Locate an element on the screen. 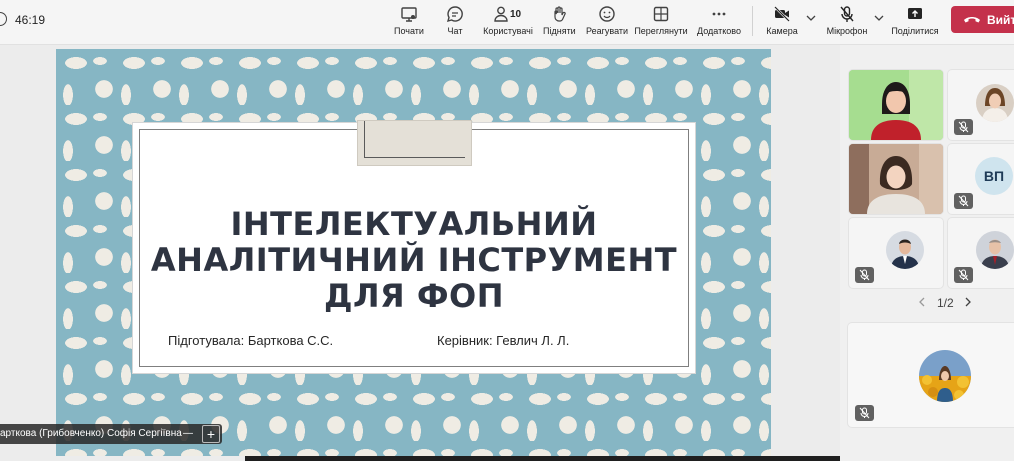 This screenshot has width=1014, height=461. slide-supervisor: Керівник: Гевлич Л. Л. is located at coordinates (503, 340).